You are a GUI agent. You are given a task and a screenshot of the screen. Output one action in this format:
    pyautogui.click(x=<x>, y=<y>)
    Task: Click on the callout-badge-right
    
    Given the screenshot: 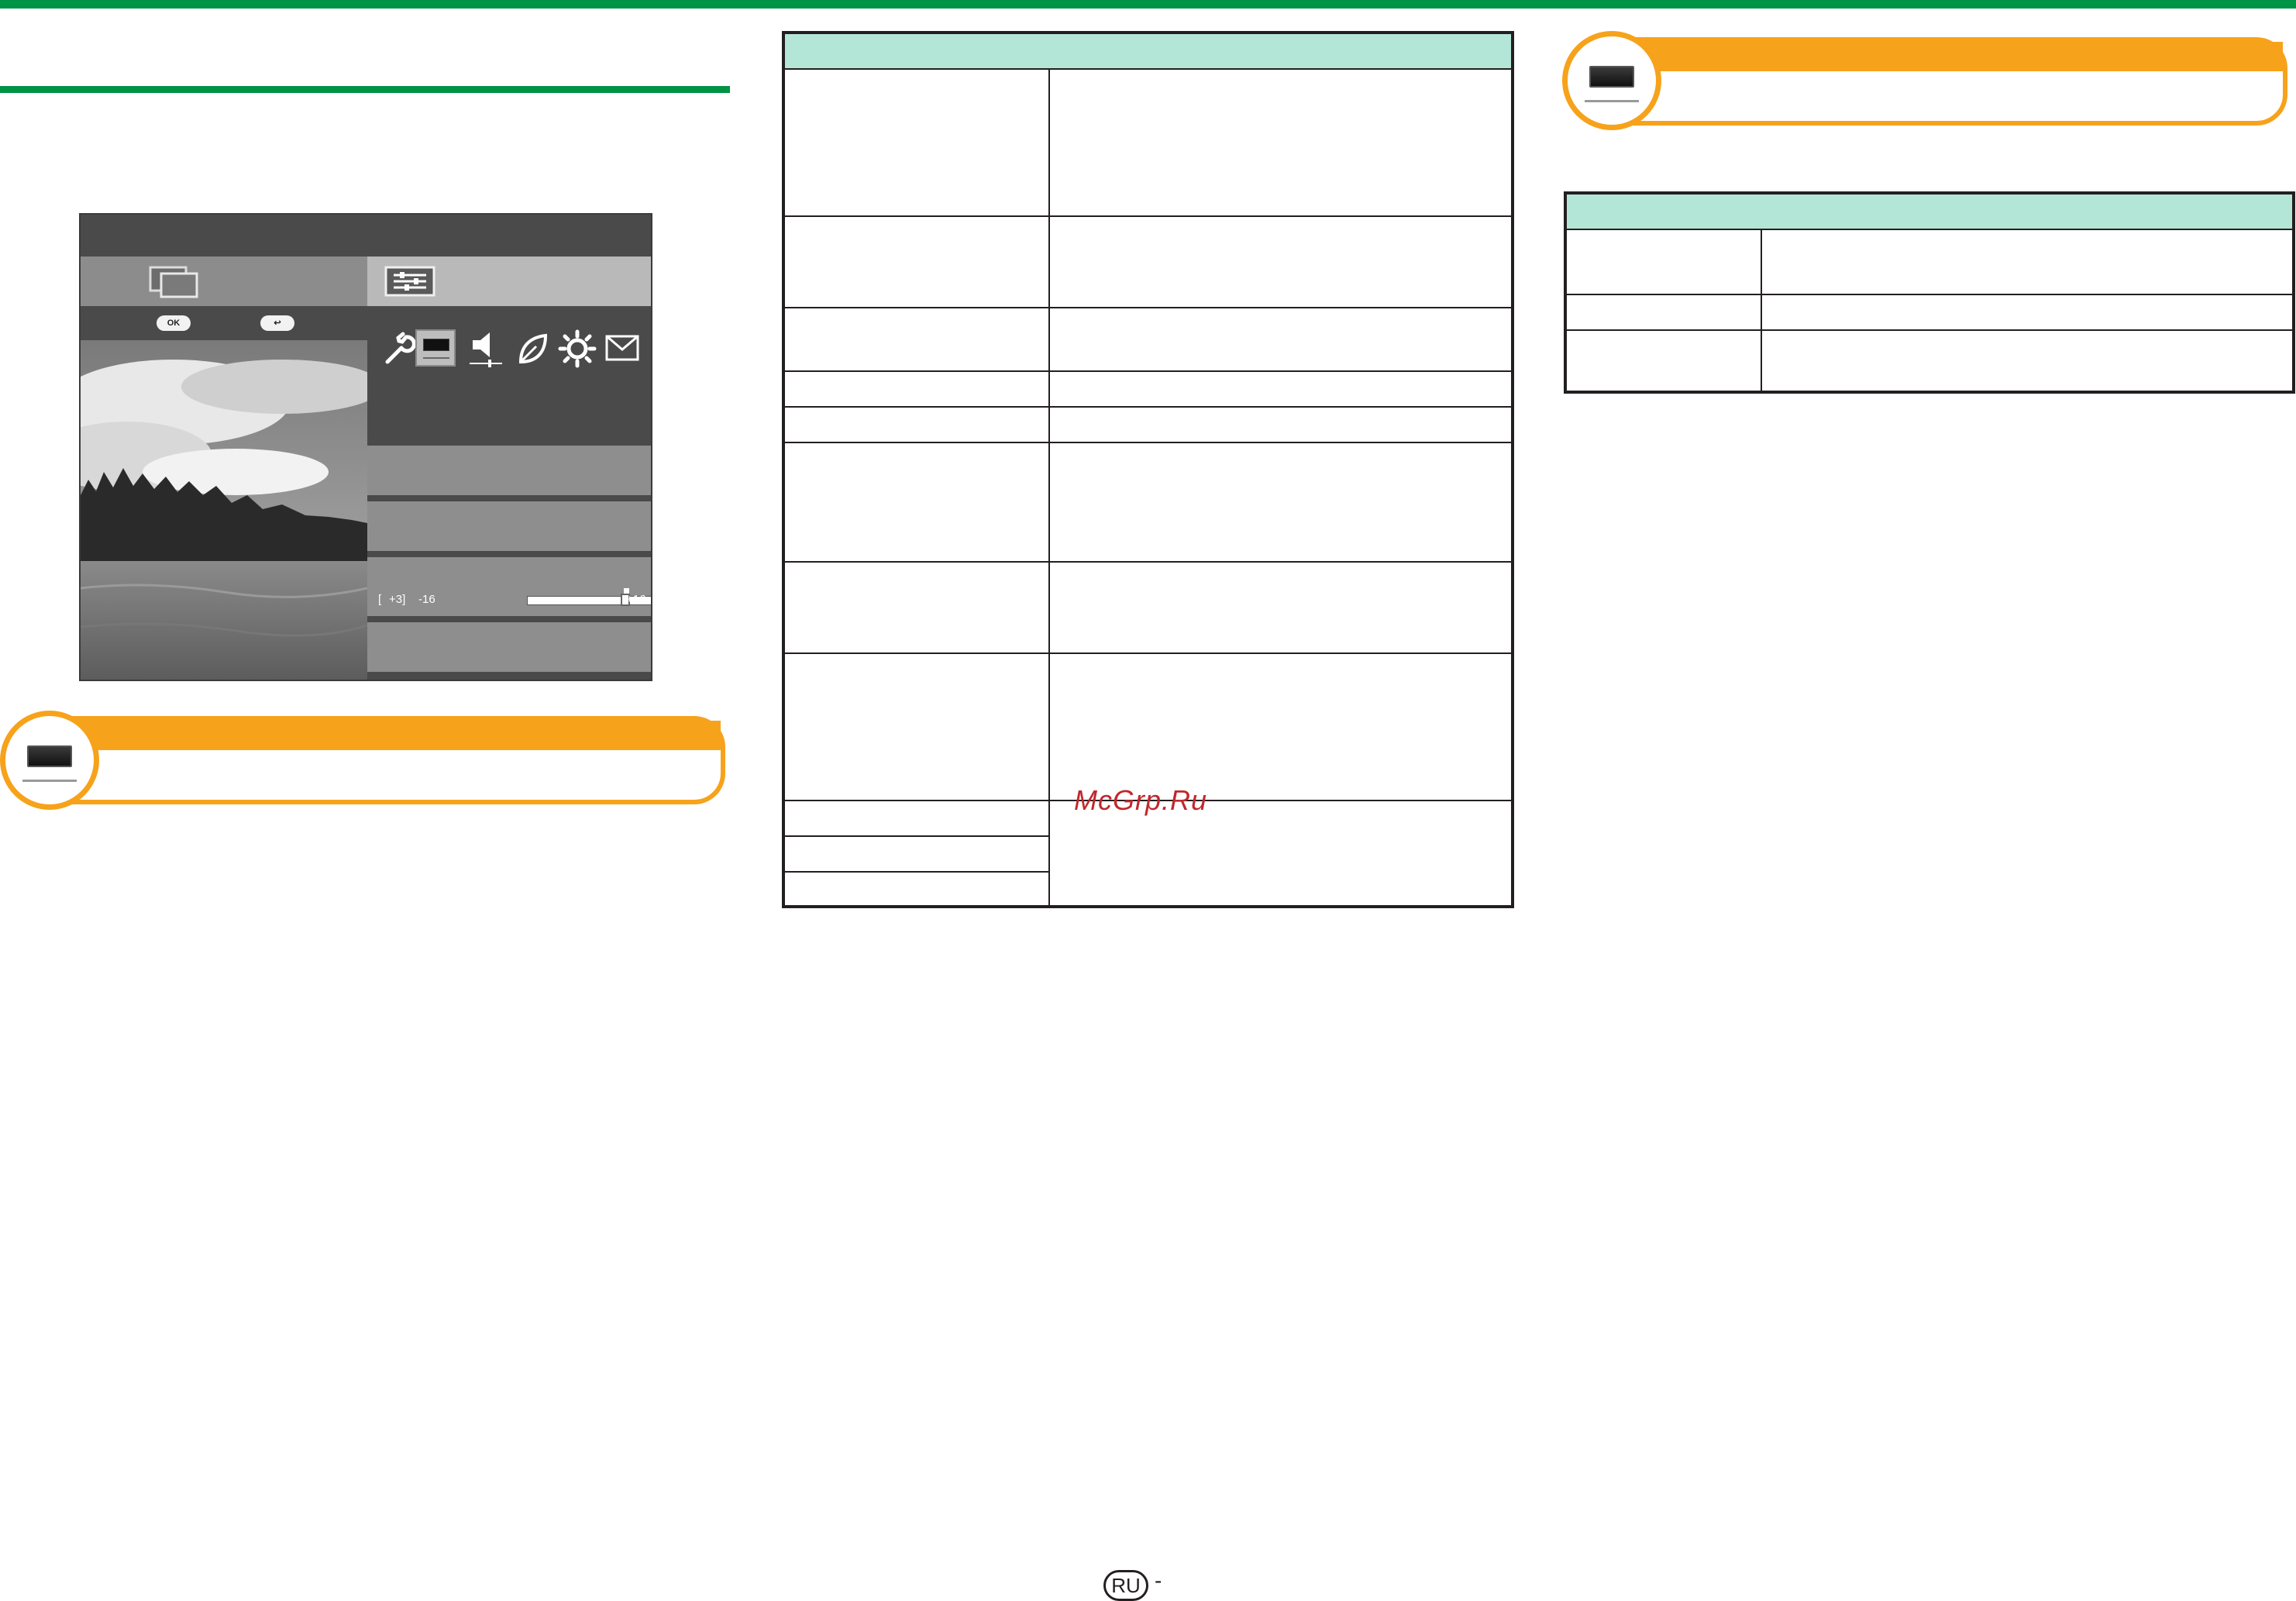 What is the action you would take?
    pyautogui.click(x=1611, y=80)
    